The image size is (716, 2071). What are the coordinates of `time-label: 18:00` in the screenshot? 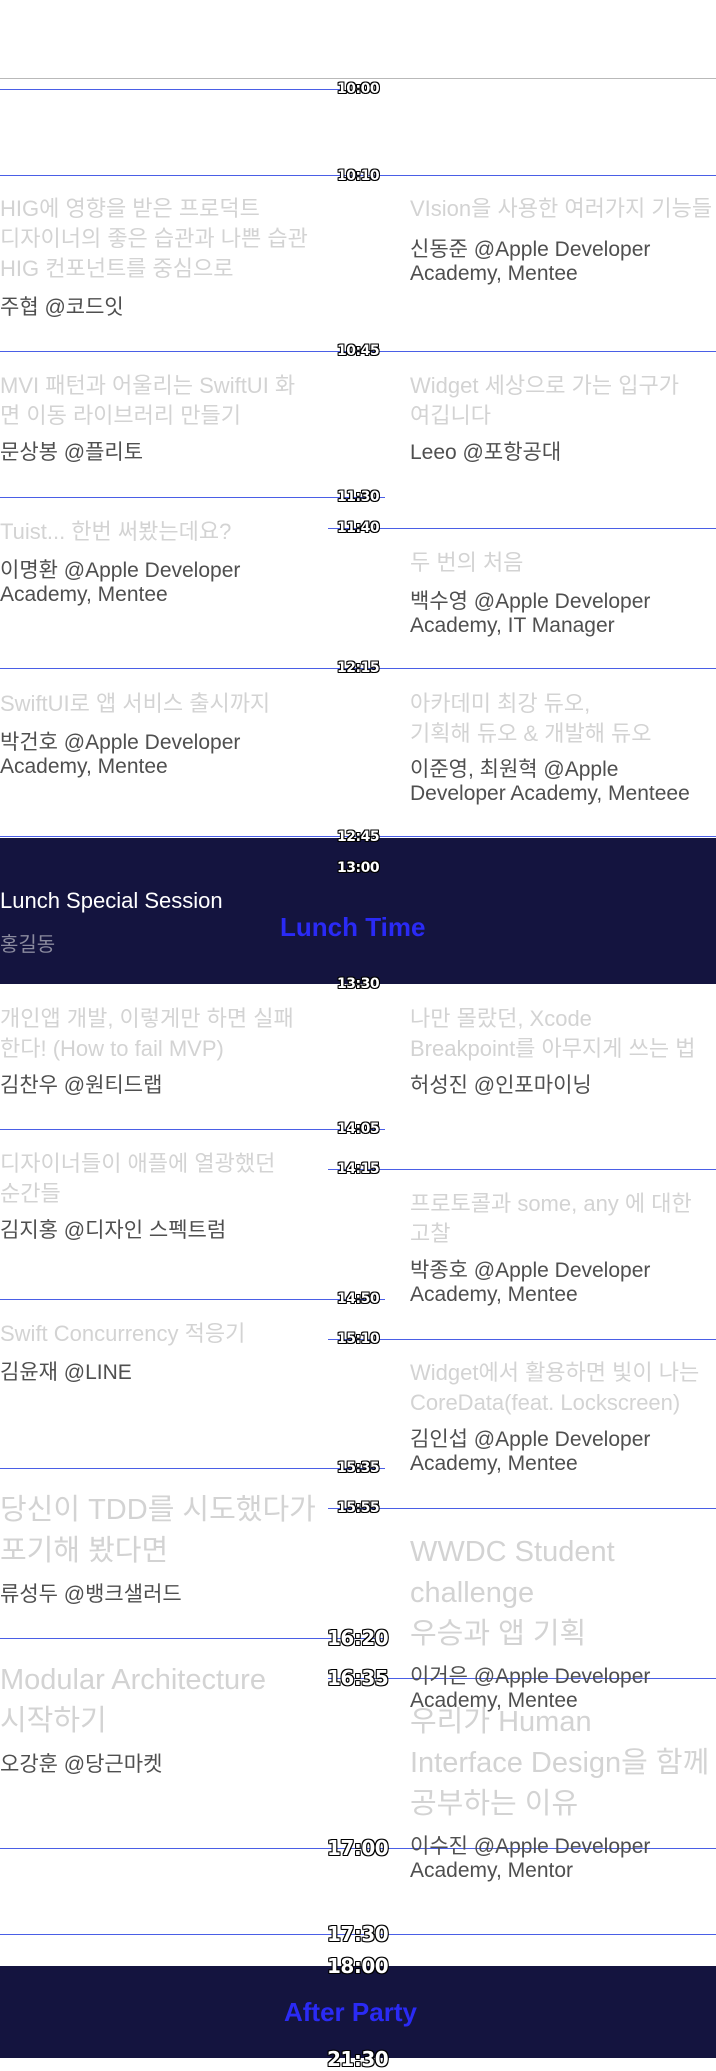 It's located at (358, 1966).